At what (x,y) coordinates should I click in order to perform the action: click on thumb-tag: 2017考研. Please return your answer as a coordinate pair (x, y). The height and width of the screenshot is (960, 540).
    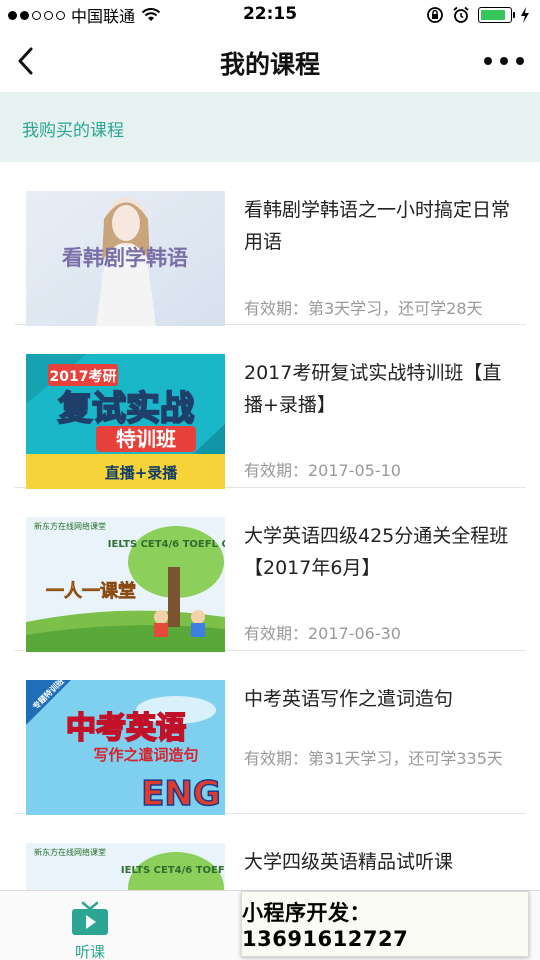
    Looking at the image, I should click on (83, 376).